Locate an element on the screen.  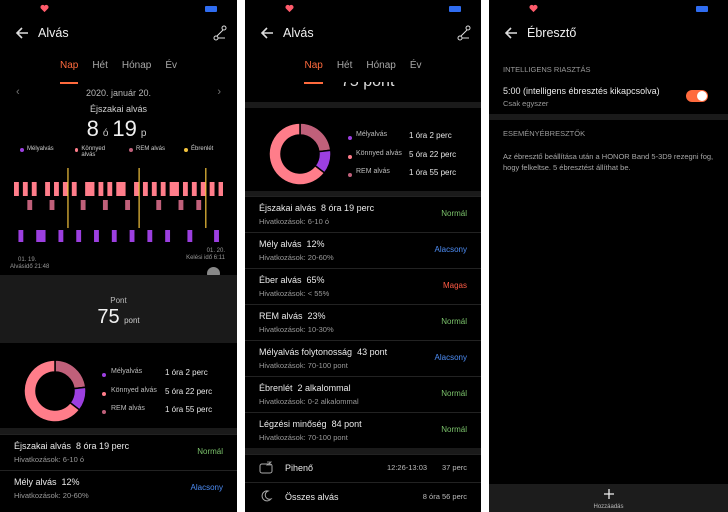
stage-rem-label: REM alvás is located at coordinates (128, 408).